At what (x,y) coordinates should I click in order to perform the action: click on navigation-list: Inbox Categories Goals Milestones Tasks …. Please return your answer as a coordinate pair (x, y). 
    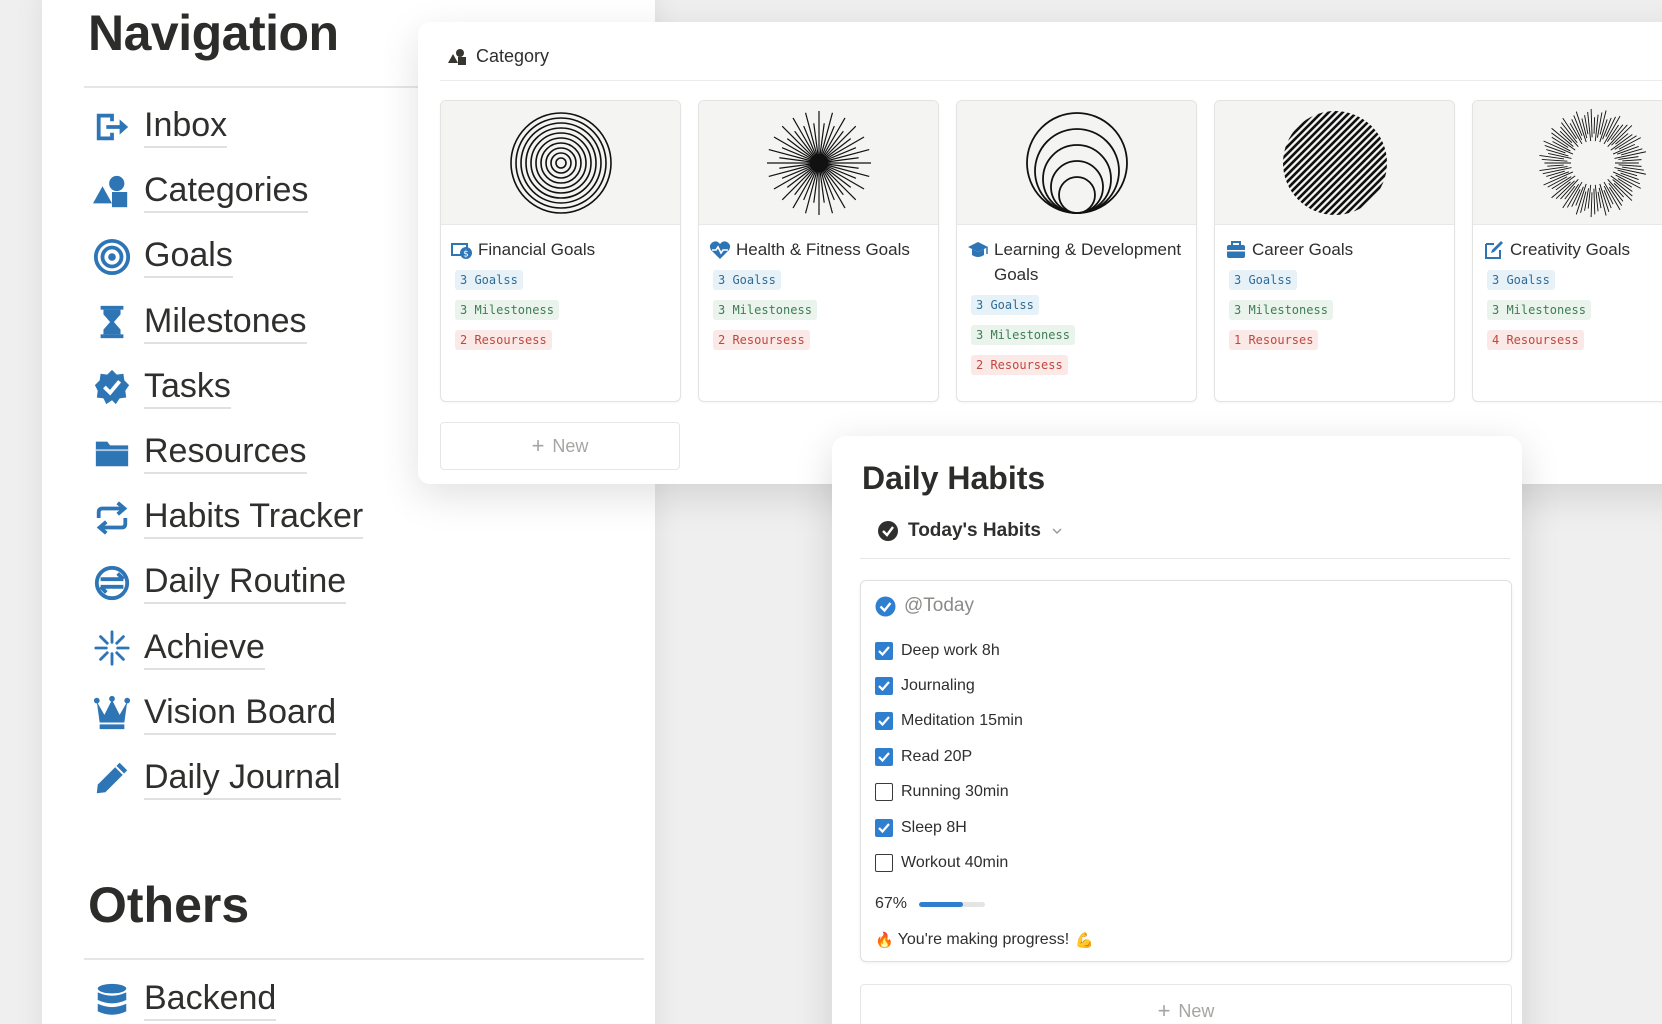
    Looking at the image, I should click on (228, 452).